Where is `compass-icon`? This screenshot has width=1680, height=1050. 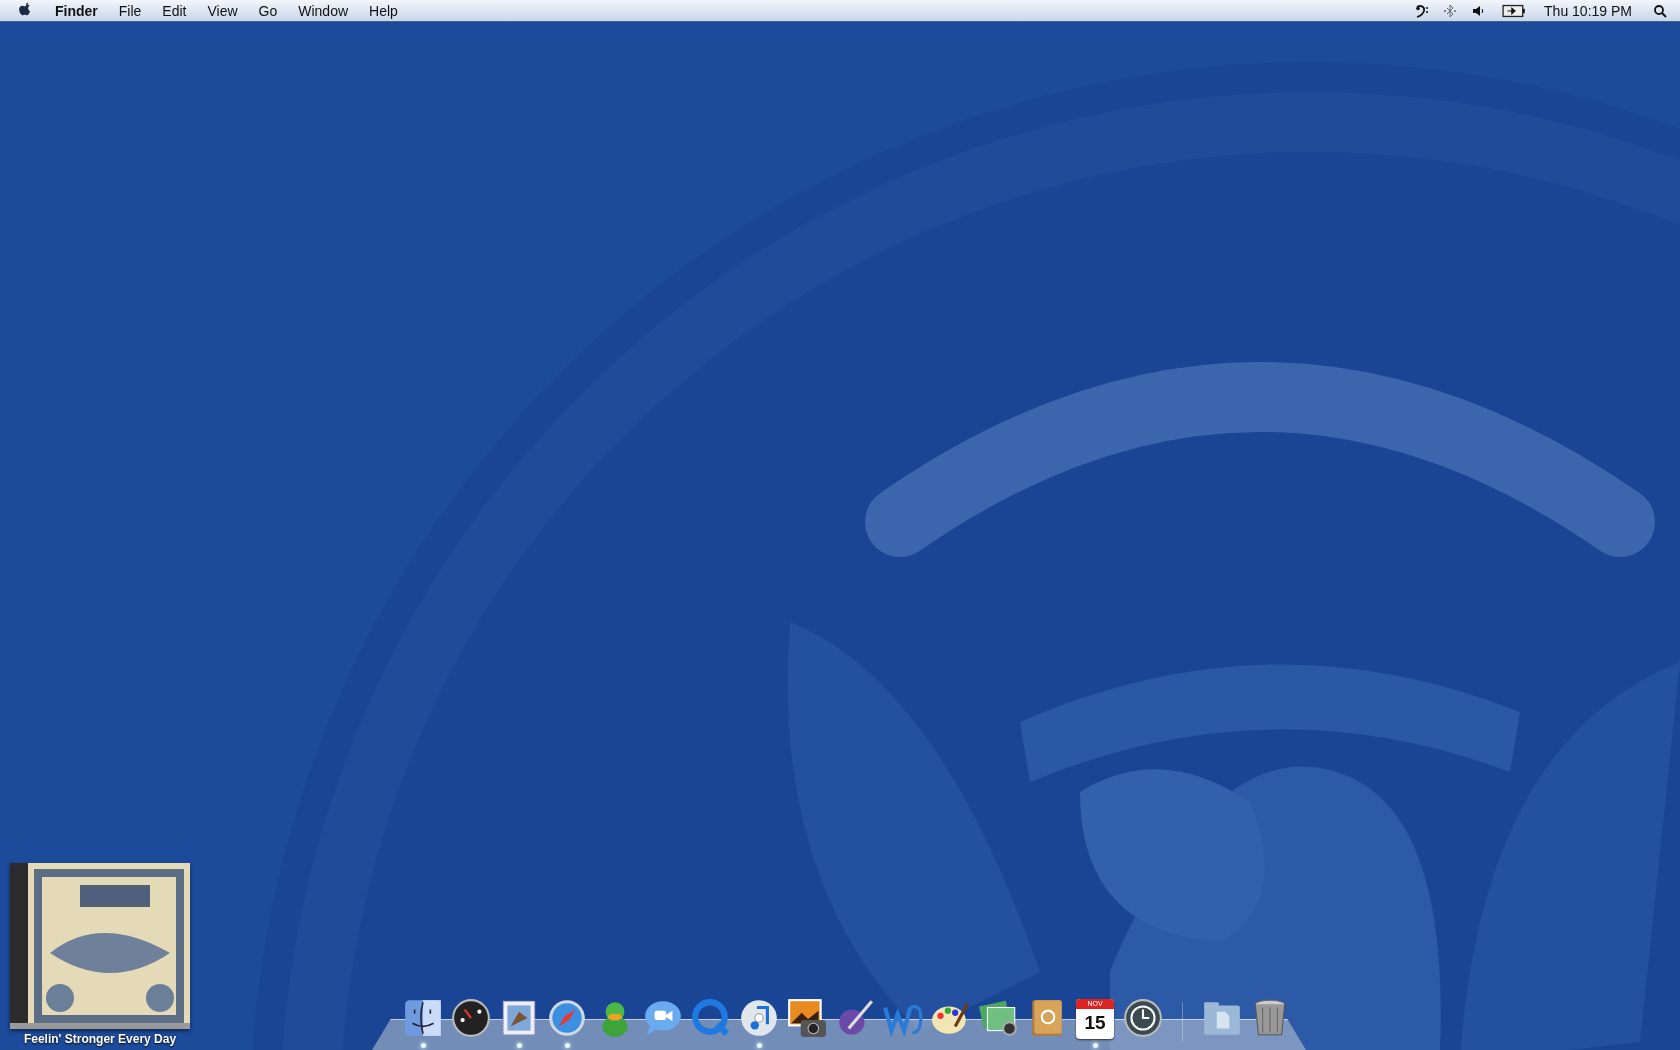
compass-icon is located at coordinates (567, 1018).